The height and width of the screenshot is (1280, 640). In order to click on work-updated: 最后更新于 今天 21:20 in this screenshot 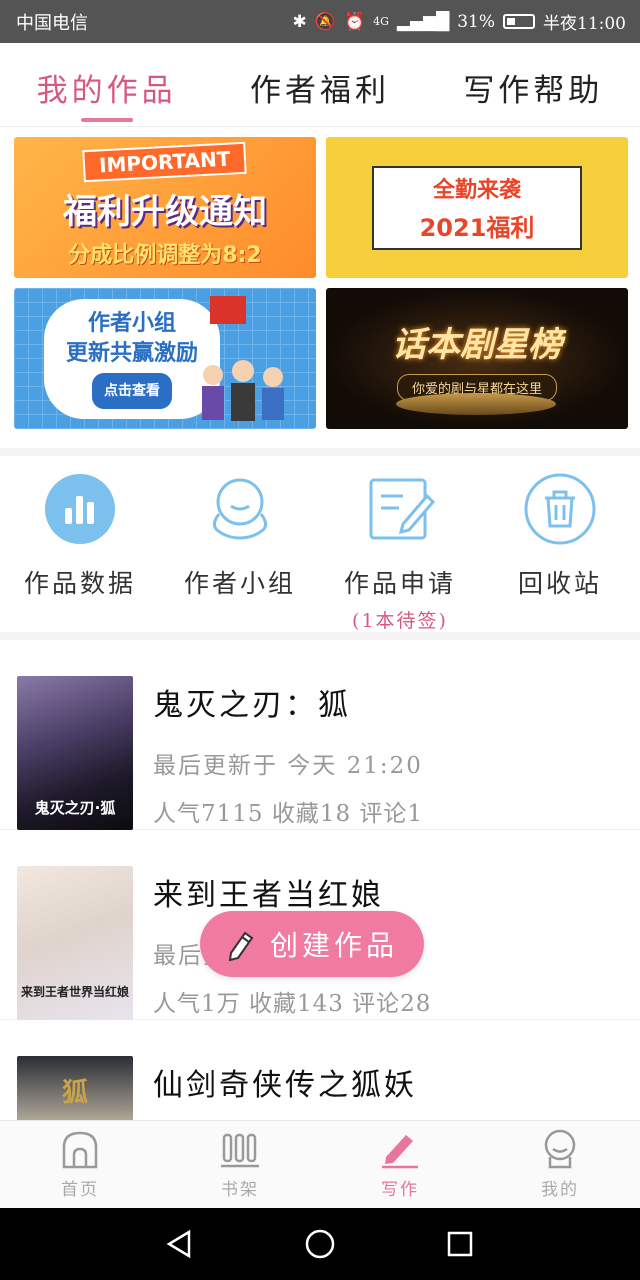, I will do `click(288, 766)`.